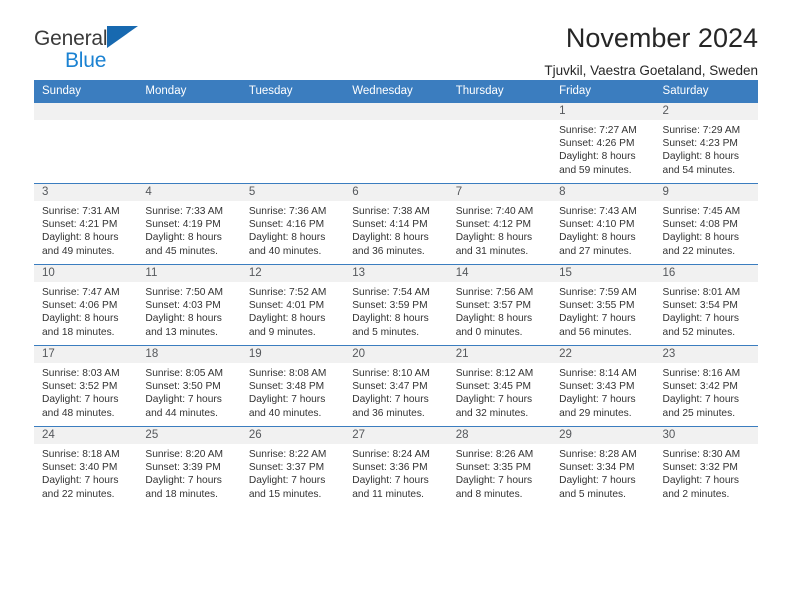 Image resolution: width=792 pixels, height=612 pixels. What do you see at coordinates (700, 468) in the screenshot?
I see `sunset-time: Sunset: 3:32 PM` at bounding box center [700, 468].